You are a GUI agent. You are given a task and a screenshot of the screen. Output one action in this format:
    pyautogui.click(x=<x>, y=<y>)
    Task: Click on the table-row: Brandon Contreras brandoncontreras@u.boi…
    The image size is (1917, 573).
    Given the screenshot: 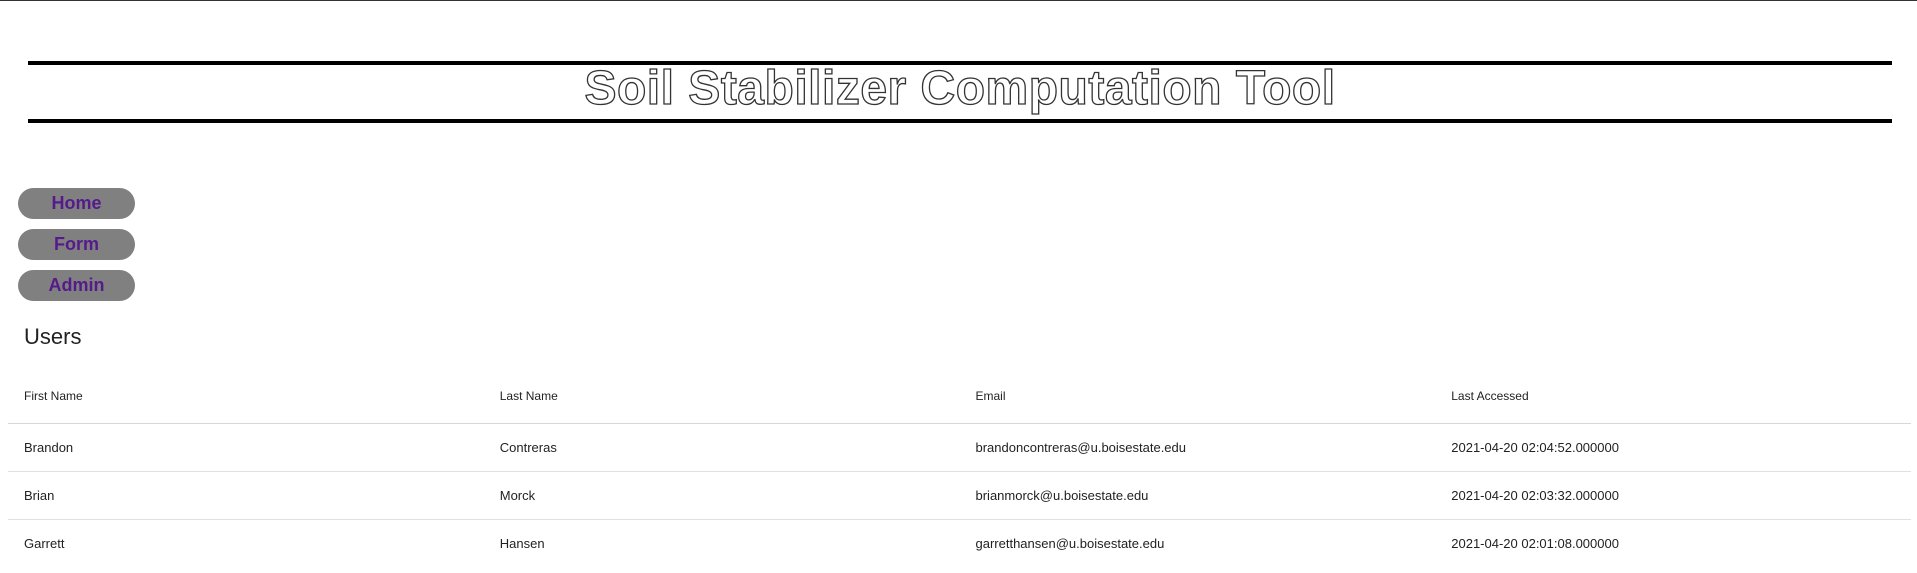 What is the action you would take?
    pyautogui.click(x=959, y=447)
    